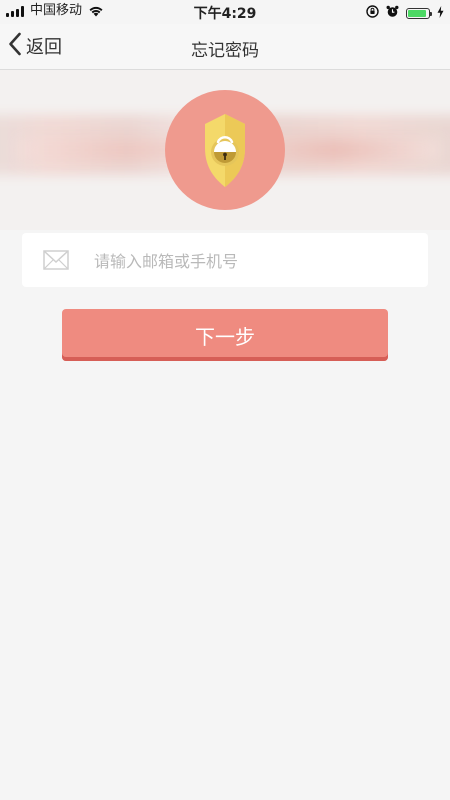 The image size is (450, 800). Describe the element at coordinates (225, 335) in the screenshot. I see `next-button: 下一步` at that location.